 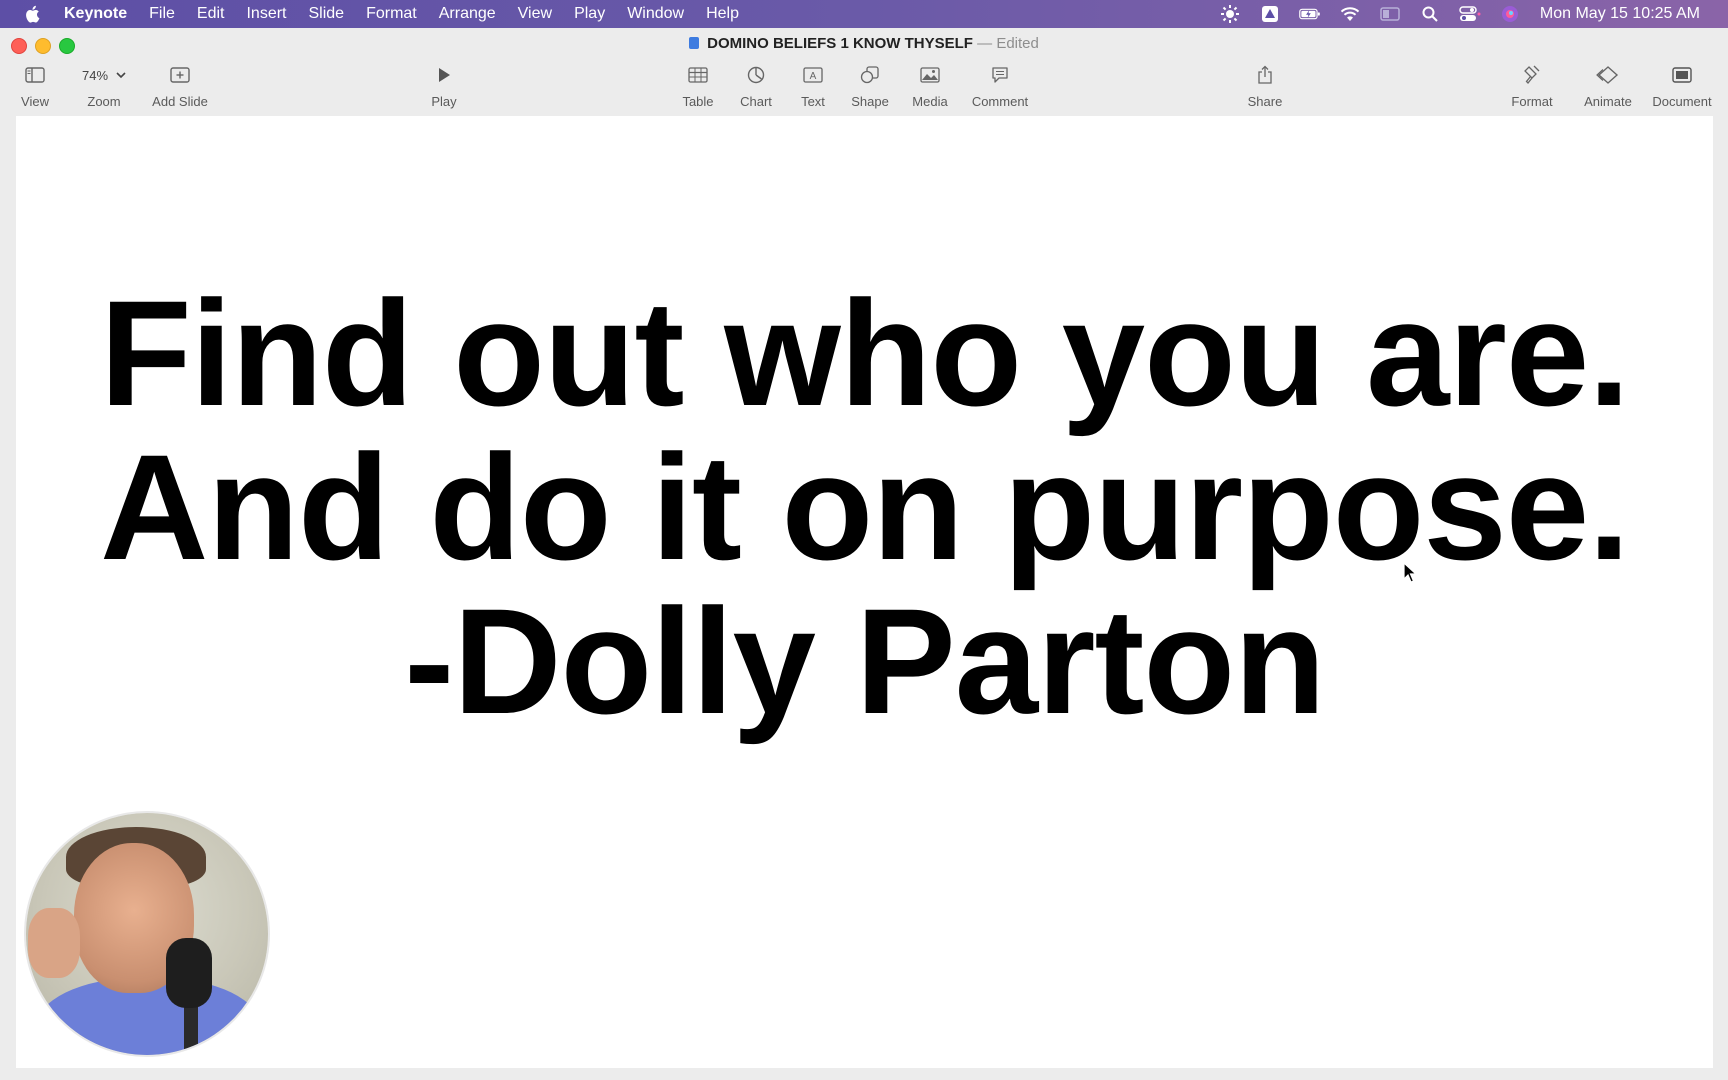 What do you see at coordinates (930, 101) in the screenshot?
I see `media-label: Media` at bounding box center [930, 101].